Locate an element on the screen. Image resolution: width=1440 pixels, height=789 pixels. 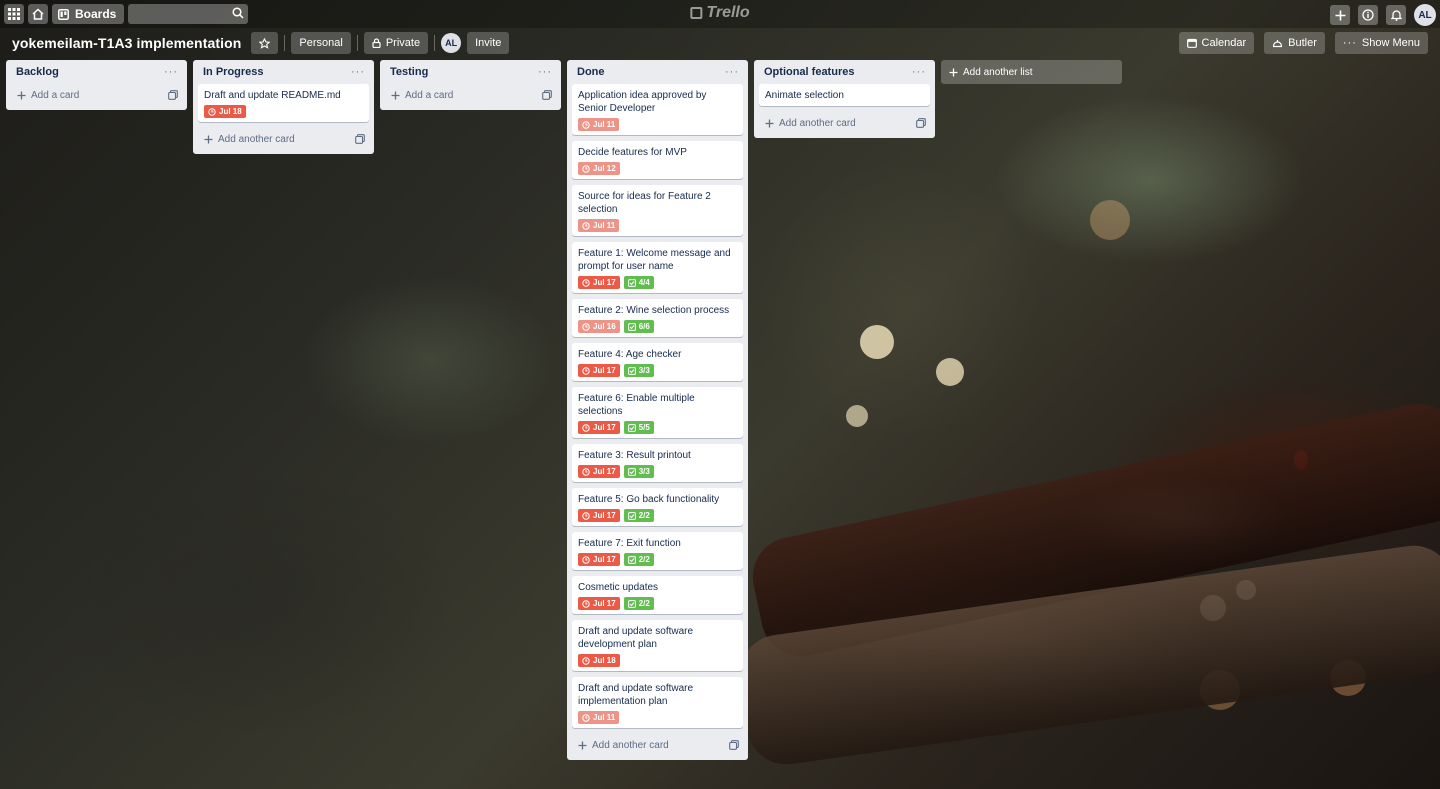
divider is located at coordinates (357, 43).